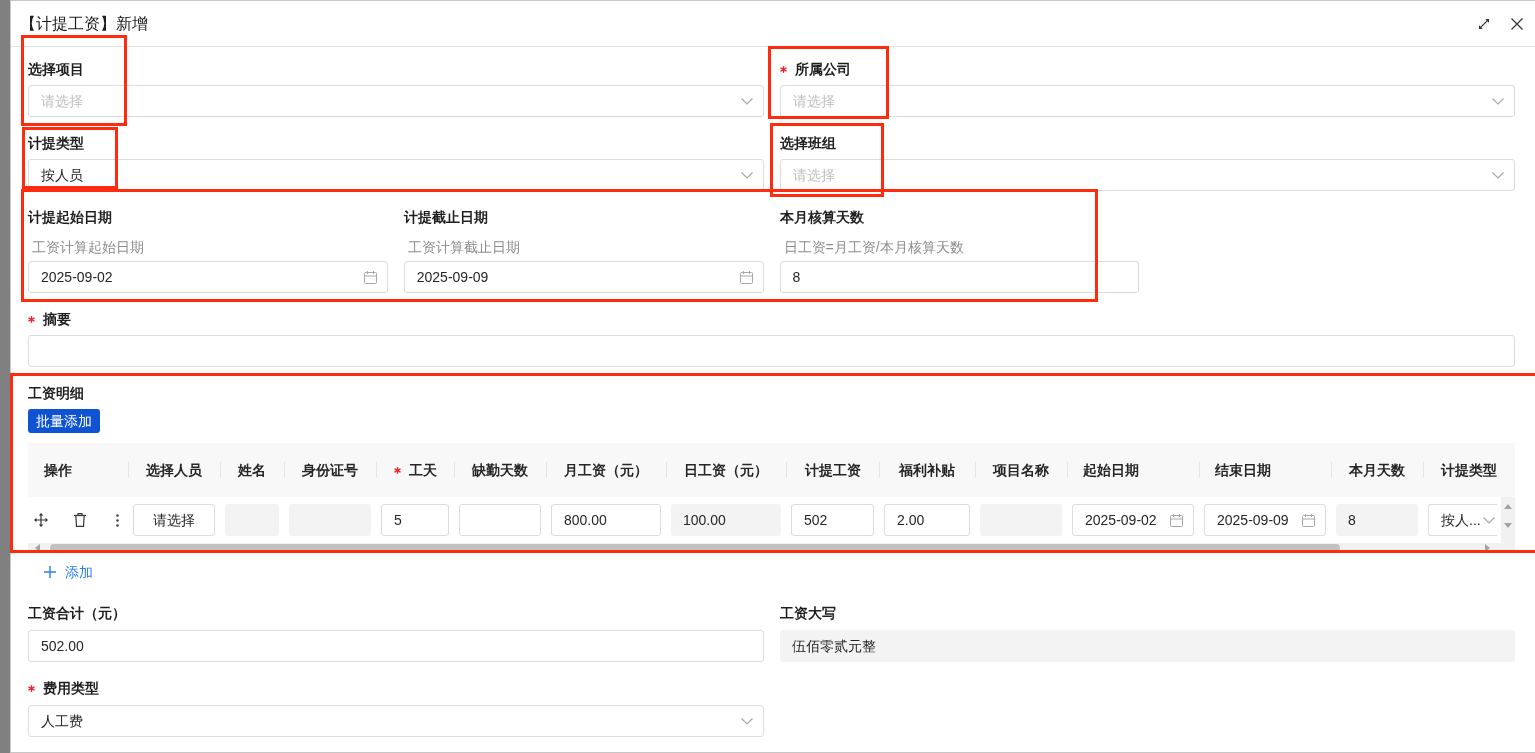  Describe the element at coordinates (1487, 548) in the screenshot. I see `scroll-right-icon` at that location.